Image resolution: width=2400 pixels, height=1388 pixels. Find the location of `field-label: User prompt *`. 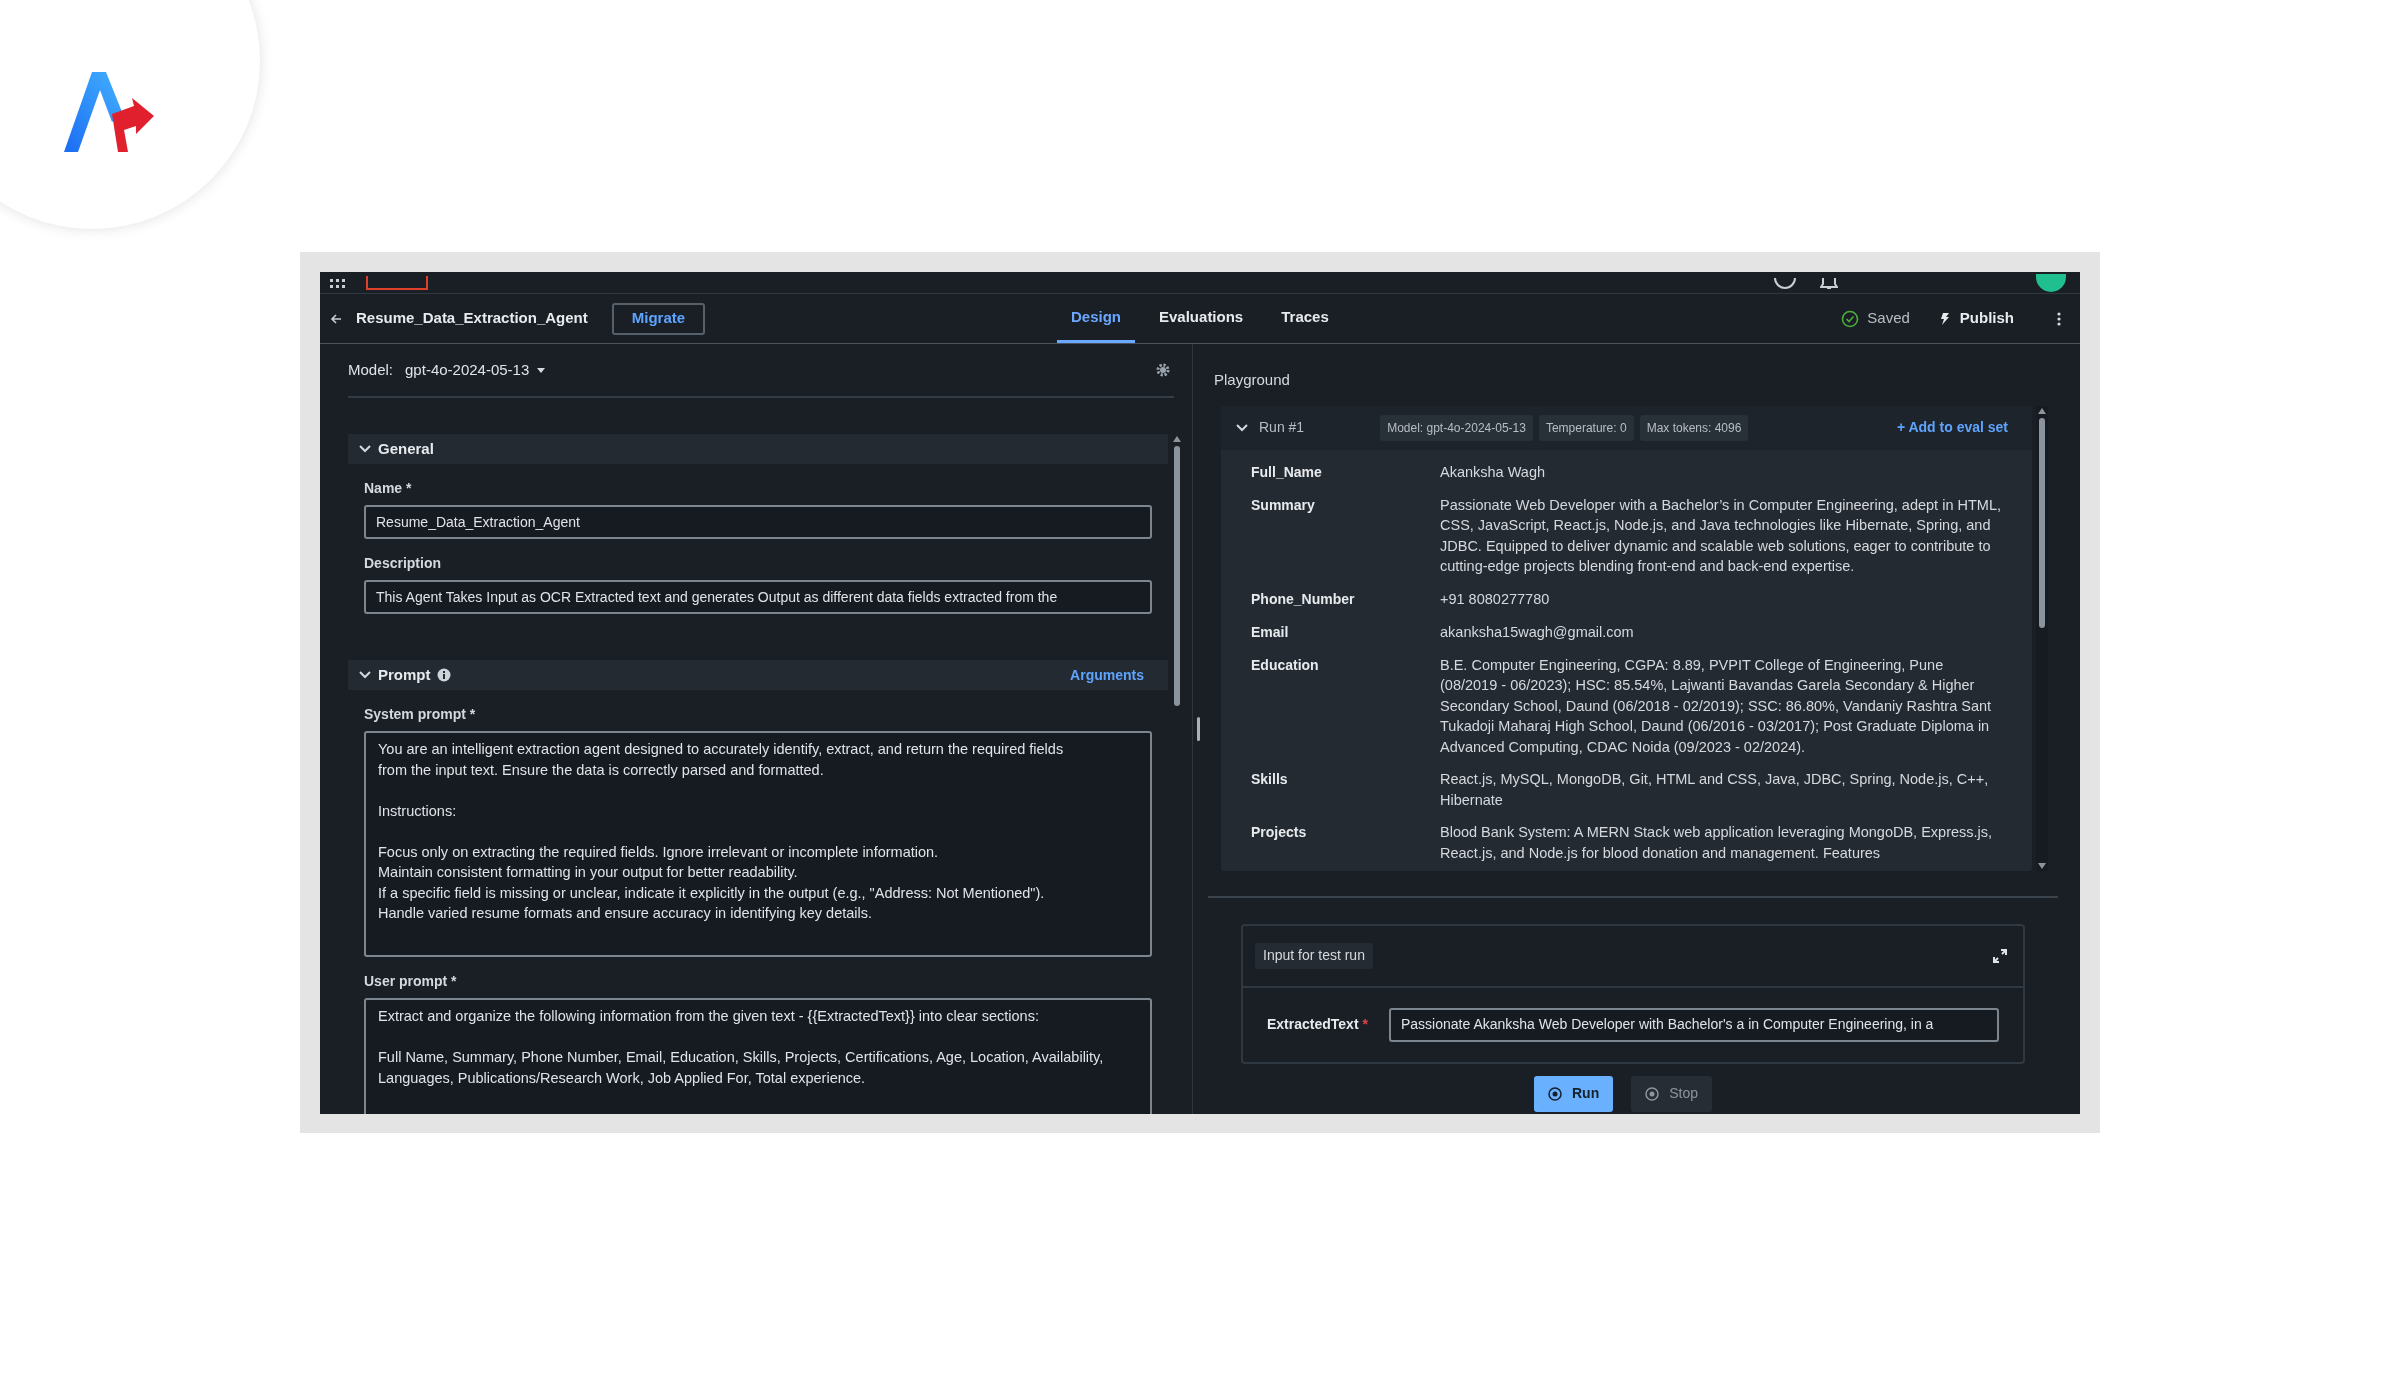

field-label: User prompt * is located at coordinates (411, 981).